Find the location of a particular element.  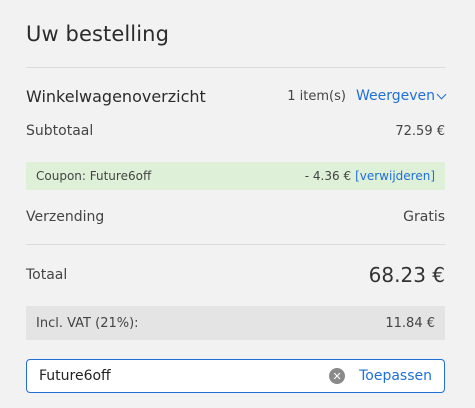

coupon-discount-group: - 4.36 € [verwijderen] is located at coordinates (370, 176).